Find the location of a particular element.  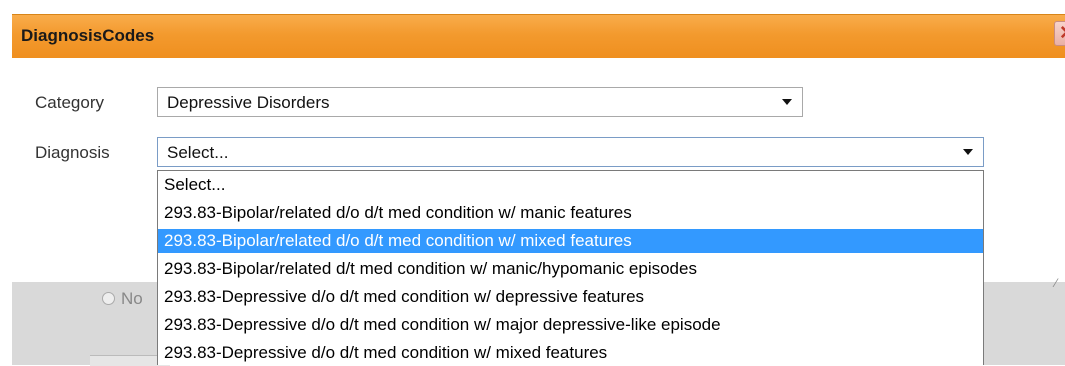

category-select: Depressive Disorders is located at coordinates (480, 102).